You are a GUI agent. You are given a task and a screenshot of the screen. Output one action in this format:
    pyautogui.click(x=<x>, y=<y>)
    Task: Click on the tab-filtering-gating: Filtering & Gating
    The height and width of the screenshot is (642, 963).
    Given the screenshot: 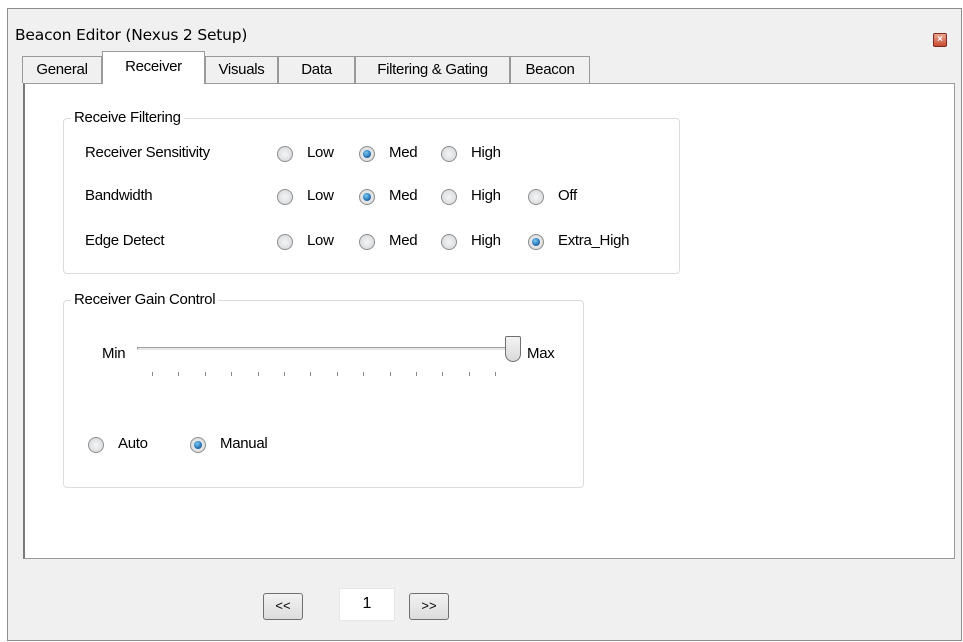 What is the action you would take?
    pyautogui.click(x=432, y=69)
    